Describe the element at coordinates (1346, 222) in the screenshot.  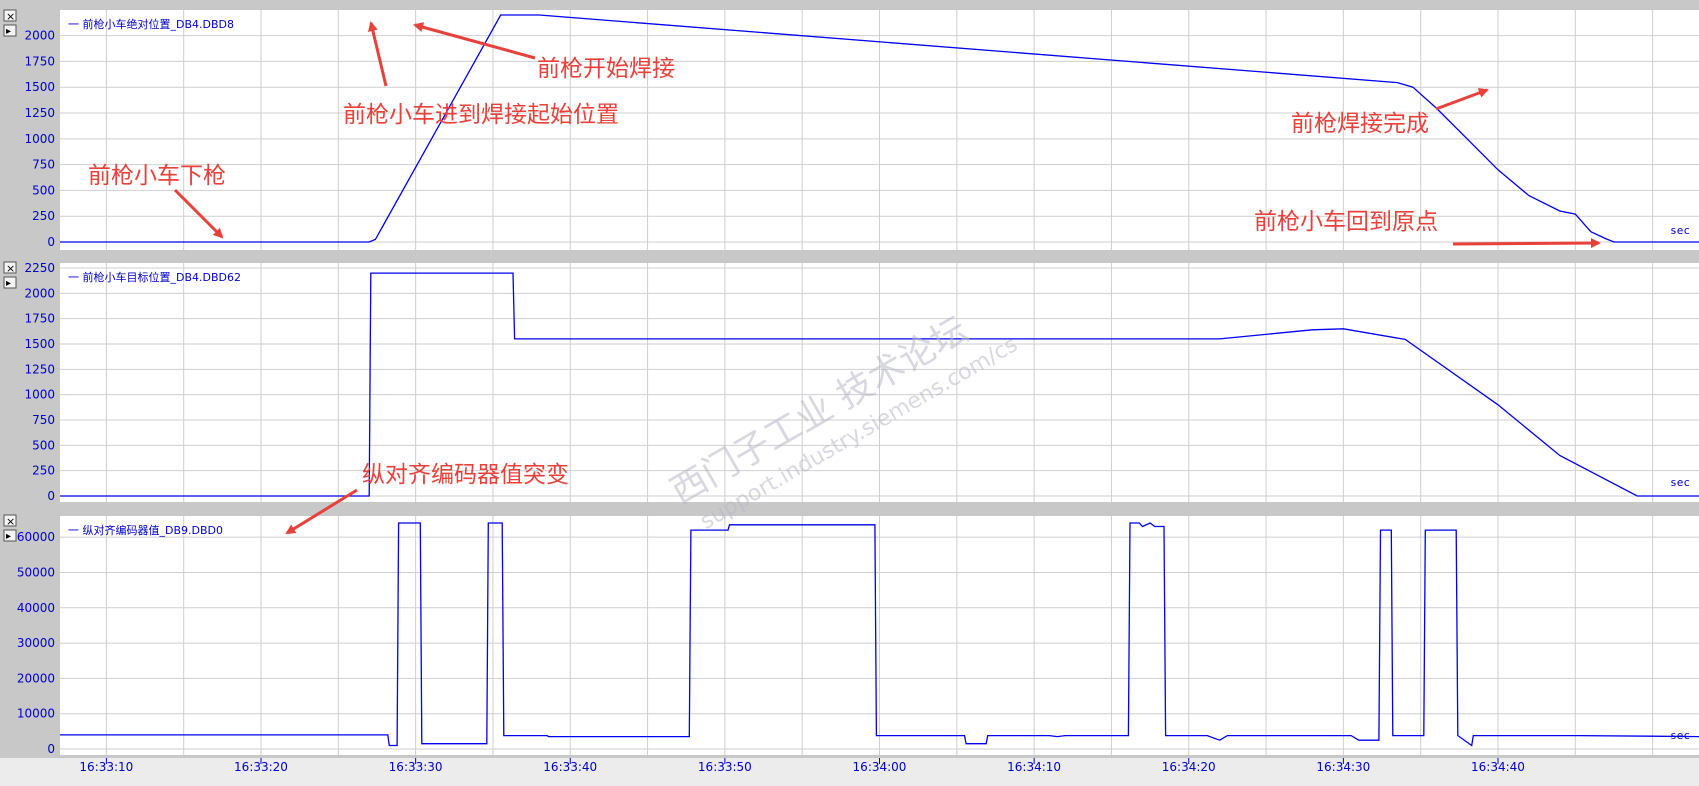
I see `annotation-return-origin: 前枪小车回到原点` at that location.